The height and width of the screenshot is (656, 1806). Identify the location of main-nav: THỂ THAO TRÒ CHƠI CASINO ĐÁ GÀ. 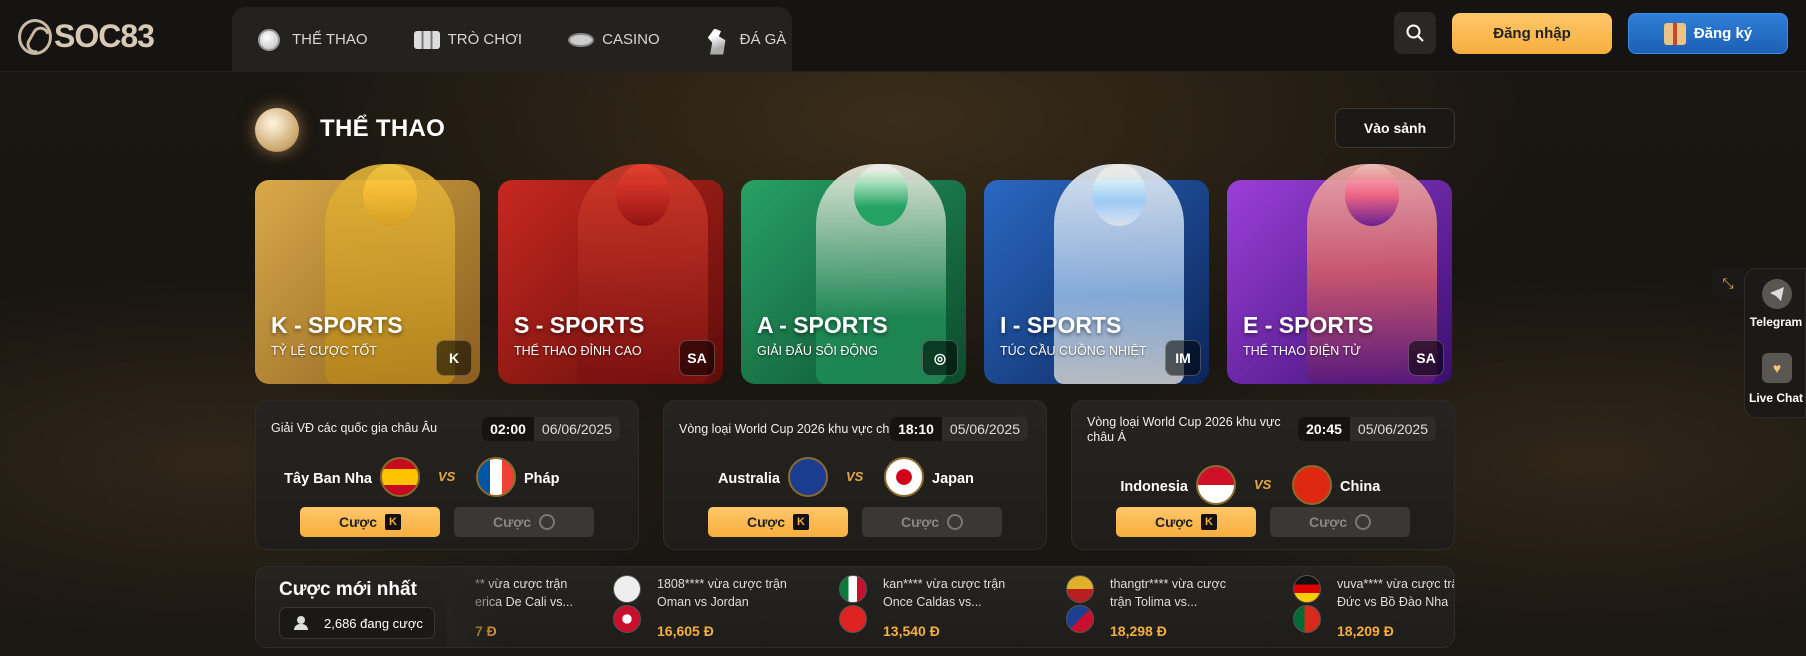
(512, 39).